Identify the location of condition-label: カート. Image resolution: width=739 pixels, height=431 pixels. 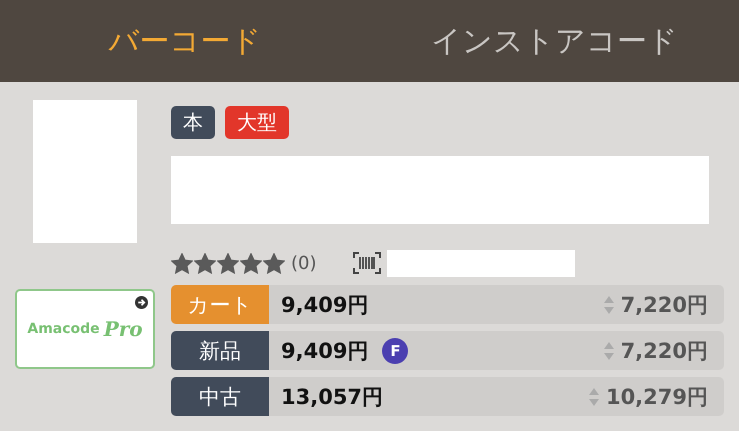
(220, 304).